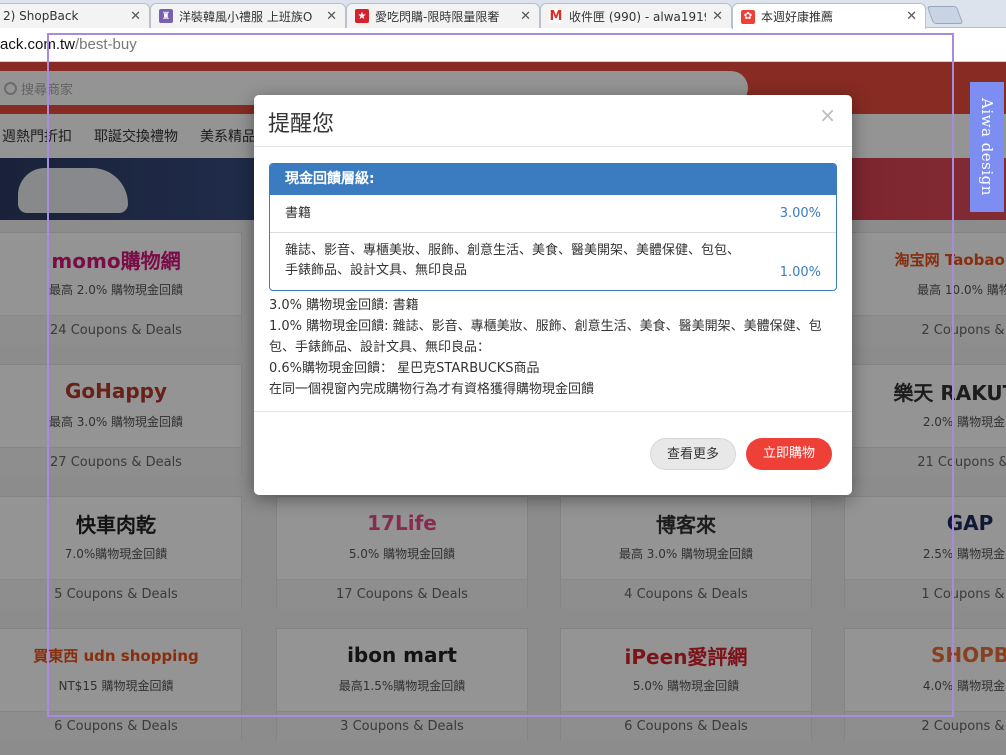 The height and width of the screenshot is (755, 1006). Describe the element at coordinates (797, 17) in the screenshot. I see `tab-title: 本週好康推薦` at that location.